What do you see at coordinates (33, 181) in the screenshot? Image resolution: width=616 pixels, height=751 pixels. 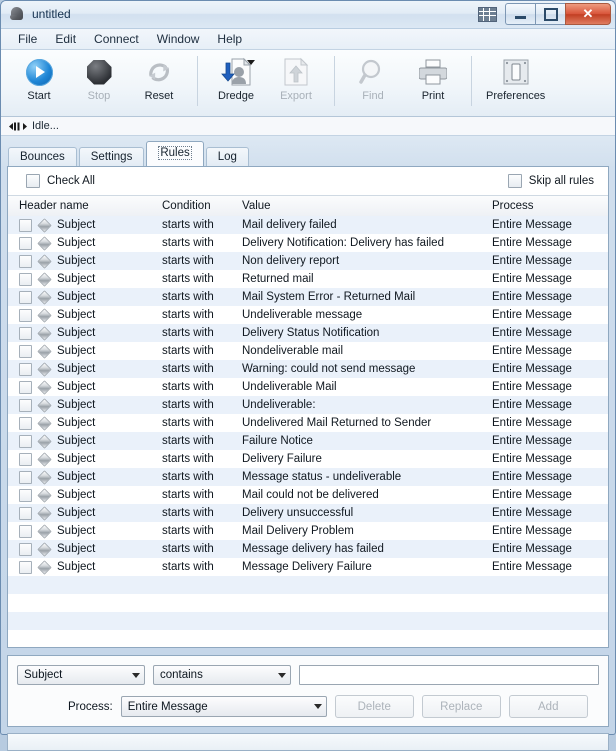 I see `check-all-checkbox` at bounding box center [33, 181].